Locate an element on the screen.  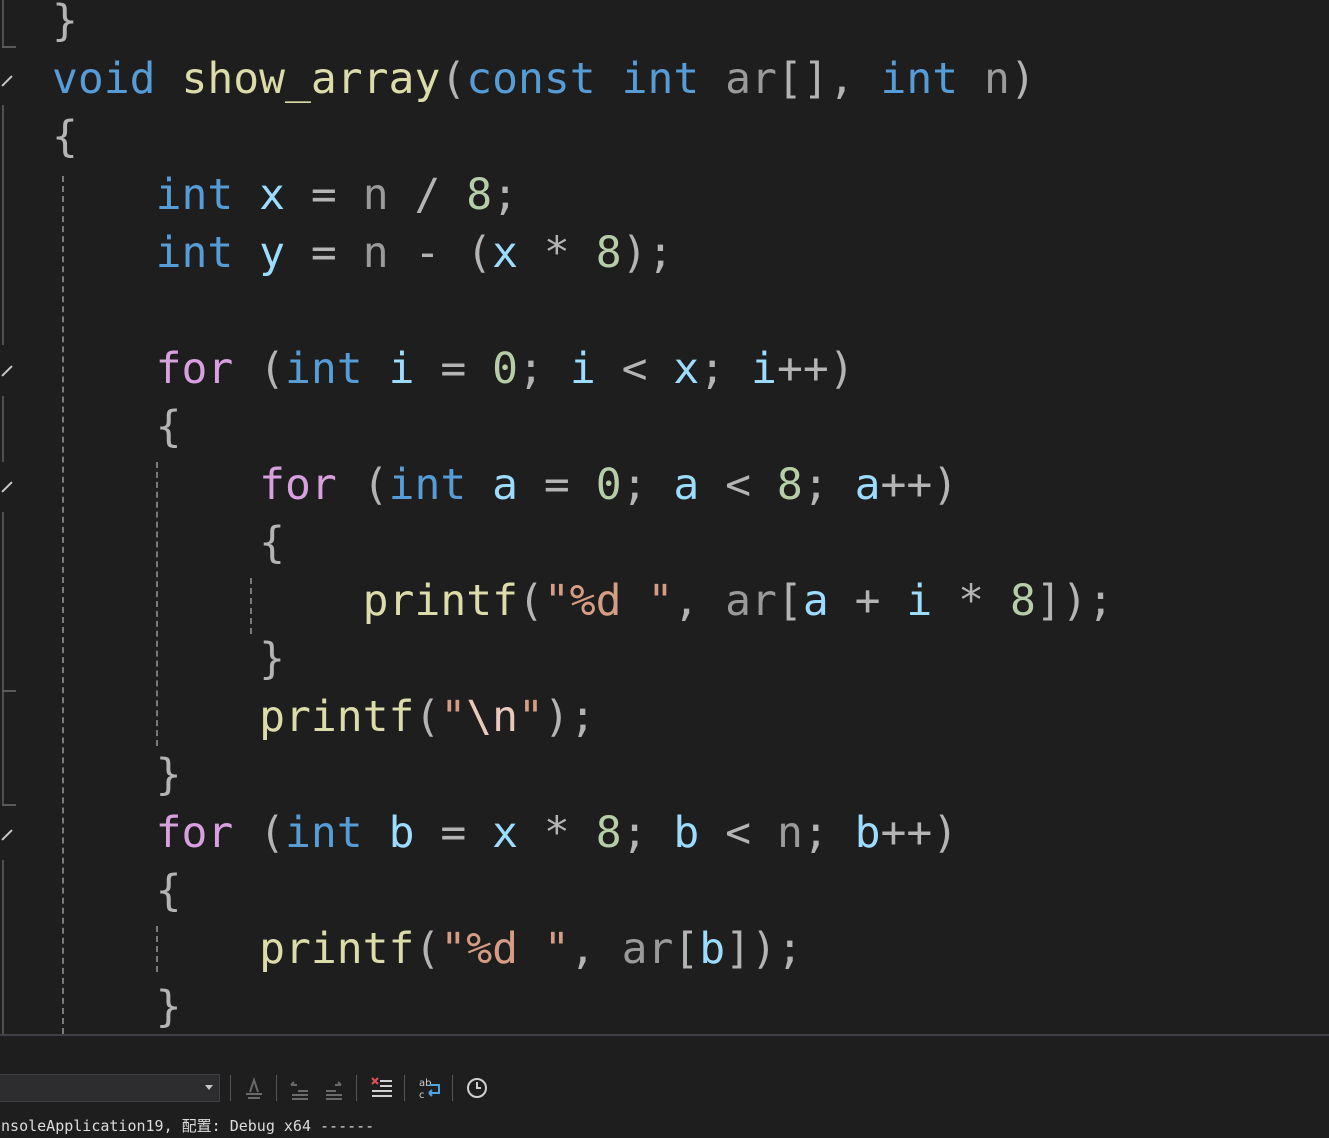
code-token: "%d " is located at coordinates (608, 601).